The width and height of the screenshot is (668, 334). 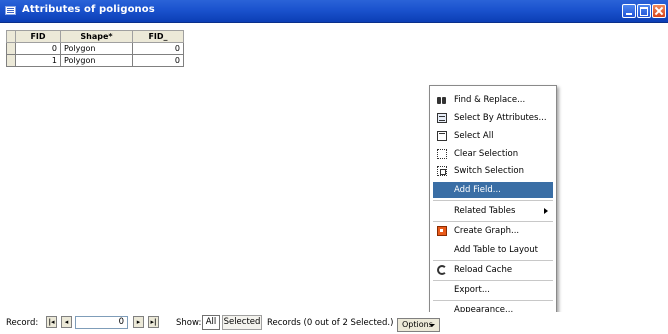 What do you see at coordinates (442, 118) in the screenshot?
I see `sql-icon` at bounding box center [442, 118].